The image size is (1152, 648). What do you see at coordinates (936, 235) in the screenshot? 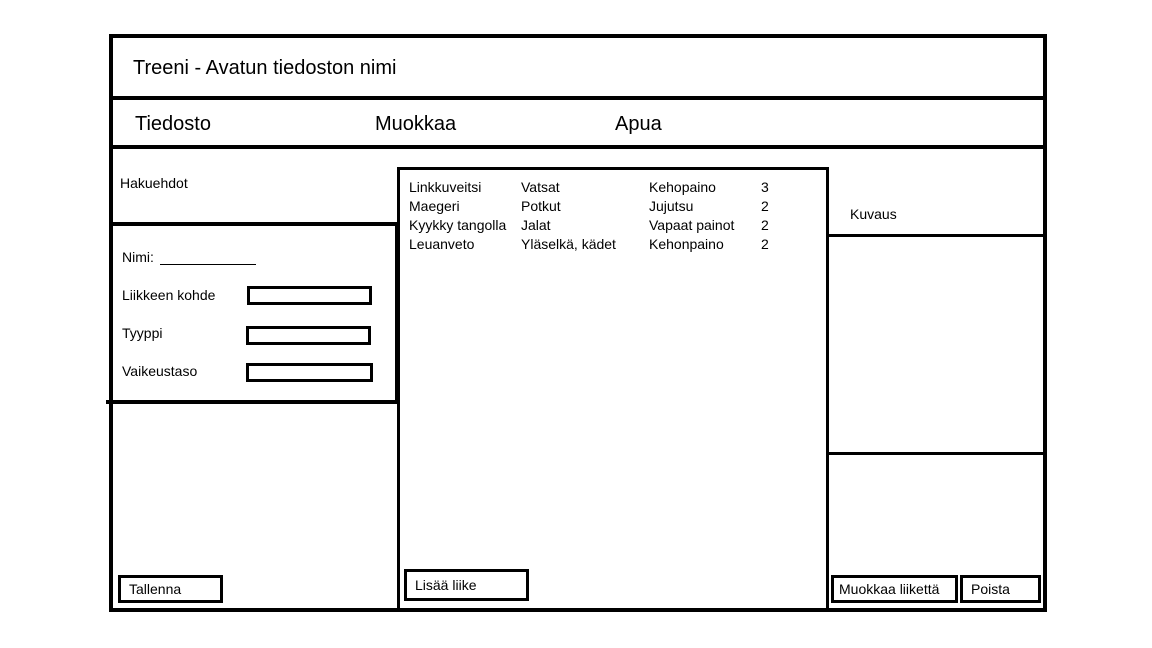
I see `description-top-divider` at bounding box center [936, 235].